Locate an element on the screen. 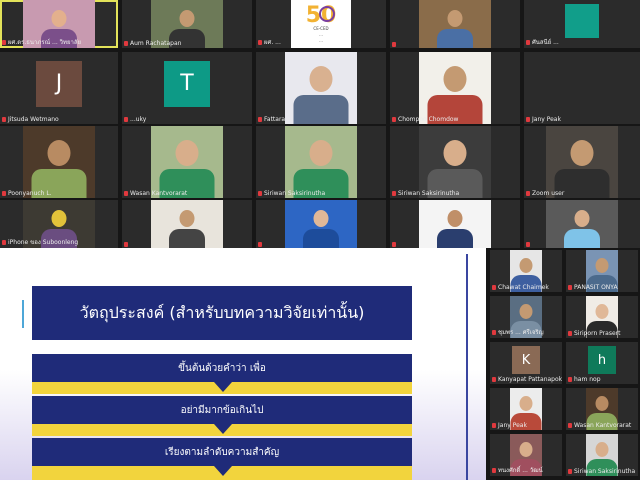 The width and height of the screenshot is (640, 480). participant-name: Zoom user is located at coordinates (548, 193).